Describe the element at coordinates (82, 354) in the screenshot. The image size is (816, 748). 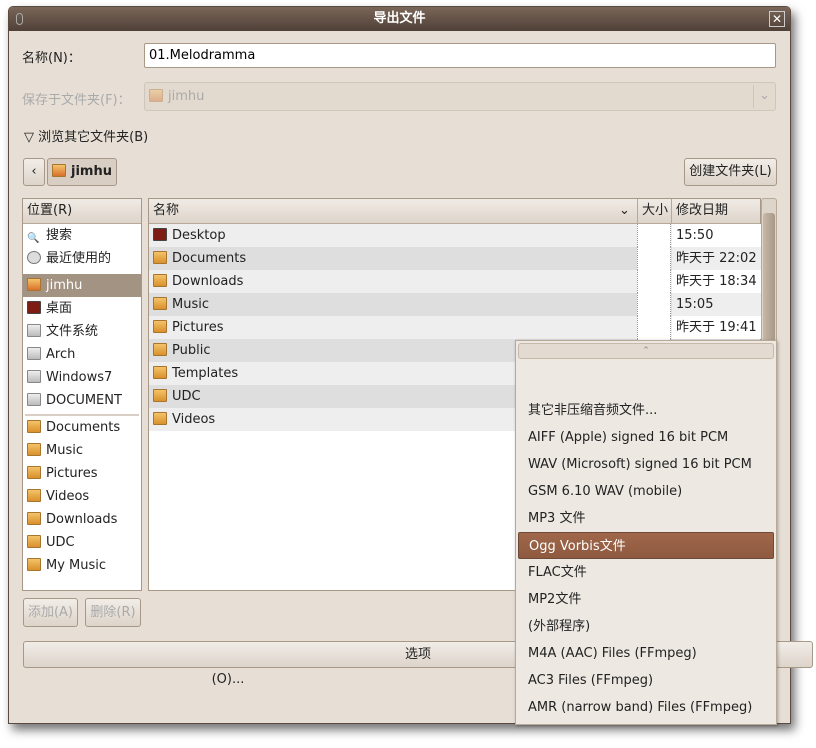
I see `places-item: Arch` at that location.